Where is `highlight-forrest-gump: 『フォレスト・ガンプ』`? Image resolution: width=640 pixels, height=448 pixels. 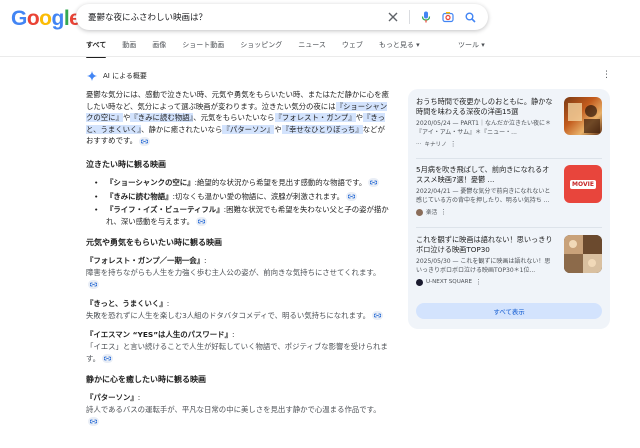 highlight-forrest-gump: 『フォレスト・ガンプ』 is located at coordinates (315, 118).